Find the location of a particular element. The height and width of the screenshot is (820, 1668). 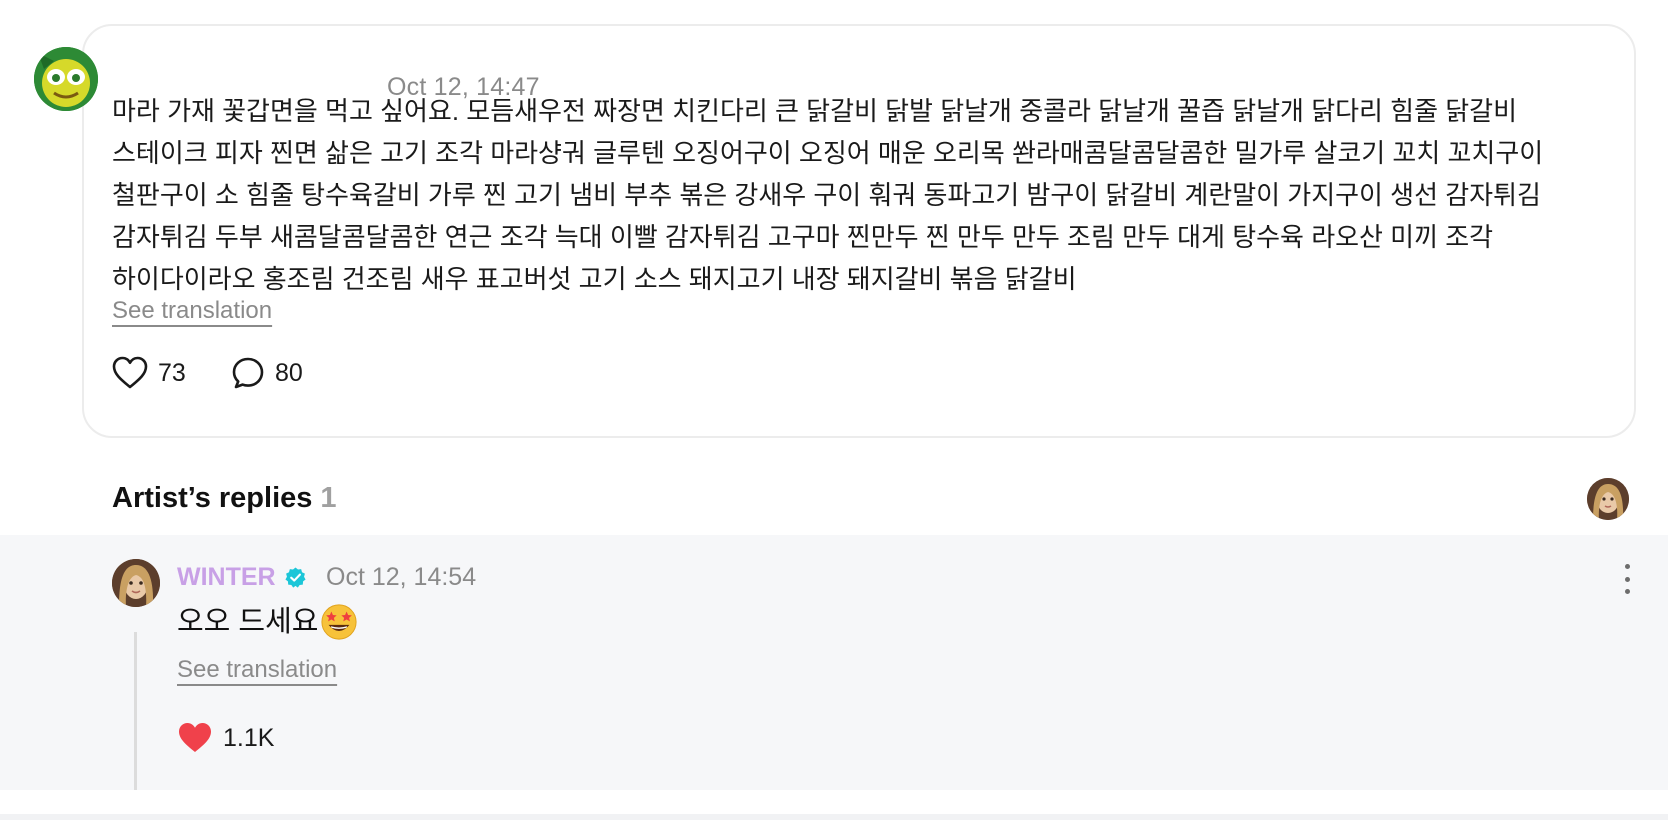

post-see-translation-link: See translation is located at coordinates (192, 311).